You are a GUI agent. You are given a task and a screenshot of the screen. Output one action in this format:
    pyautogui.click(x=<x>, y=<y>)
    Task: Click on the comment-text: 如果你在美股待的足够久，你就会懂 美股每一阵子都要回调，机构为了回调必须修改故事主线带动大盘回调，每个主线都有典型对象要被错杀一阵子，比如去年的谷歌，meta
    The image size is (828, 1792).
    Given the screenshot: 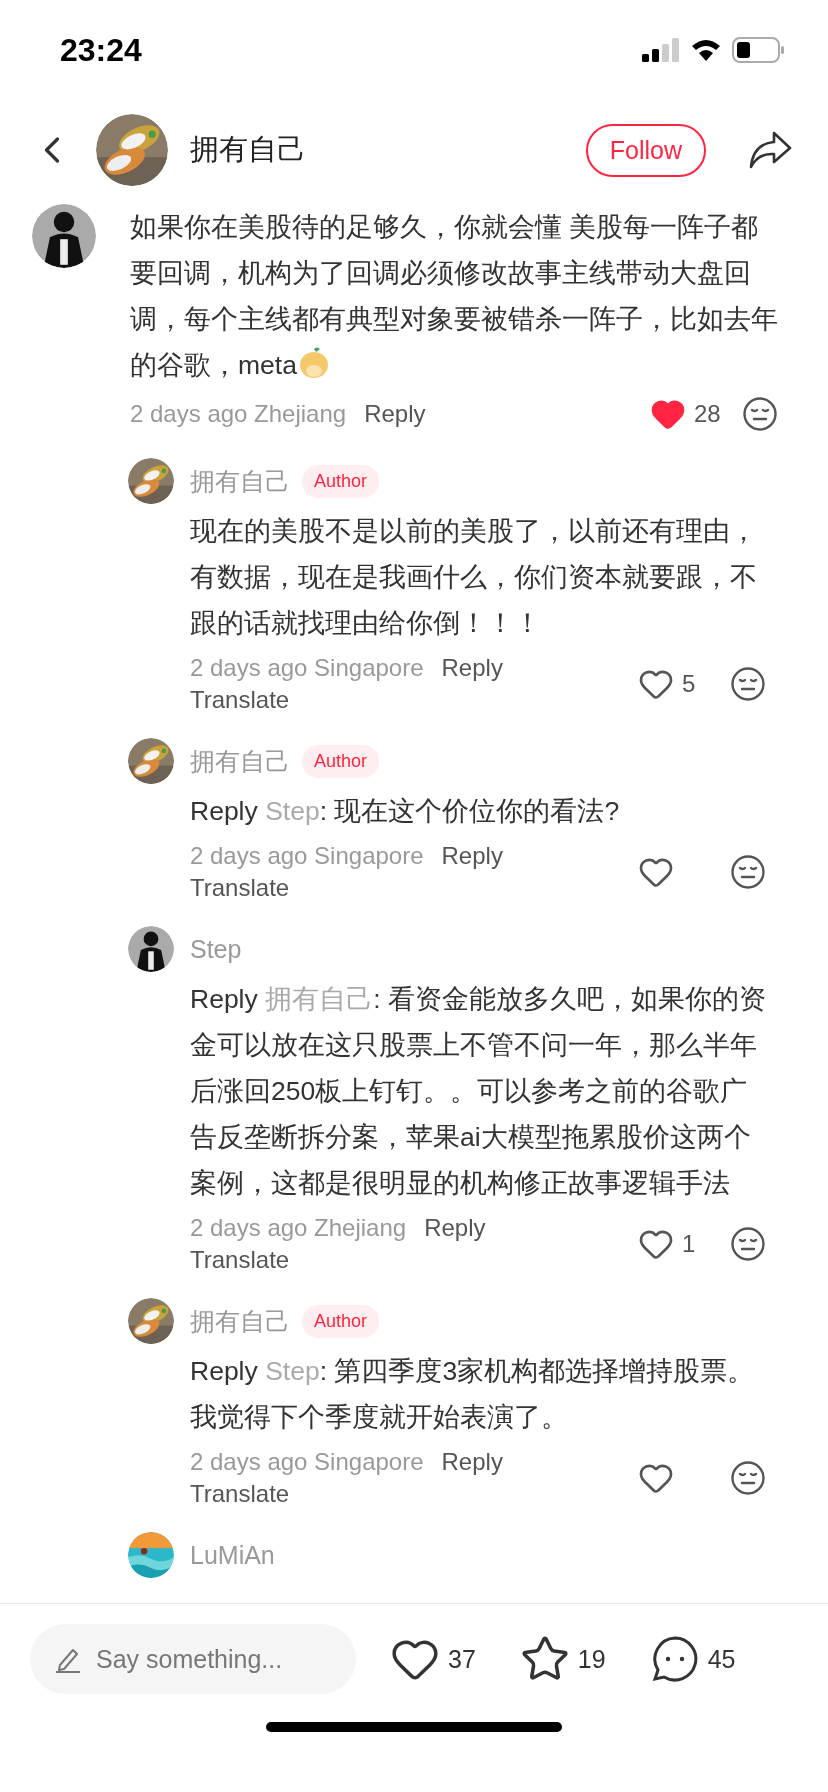 What is the action you would take?
    pyautogui.click(x=454, y=296)
    